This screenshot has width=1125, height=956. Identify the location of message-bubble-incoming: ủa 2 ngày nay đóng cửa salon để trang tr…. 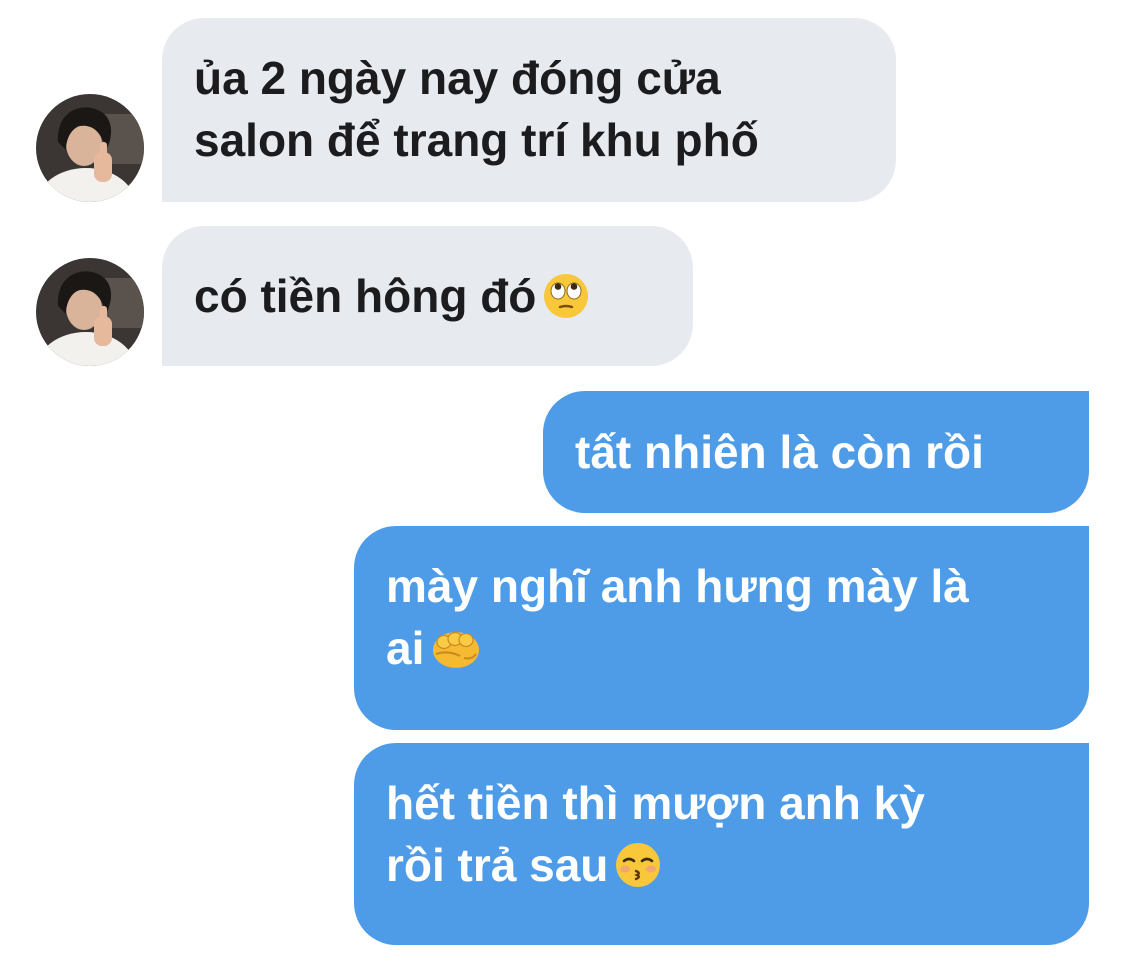
(529, 110).